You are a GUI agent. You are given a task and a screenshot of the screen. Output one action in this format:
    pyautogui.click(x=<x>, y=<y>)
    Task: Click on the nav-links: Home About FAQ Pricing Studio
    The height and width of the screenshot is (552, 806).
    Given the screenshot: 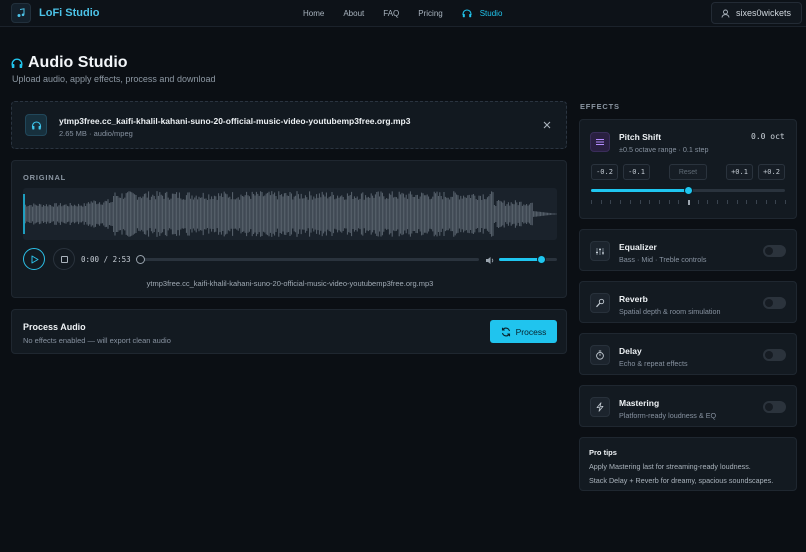 What is the action you would take?
    pyautogui.click(x=412, y=13)
    